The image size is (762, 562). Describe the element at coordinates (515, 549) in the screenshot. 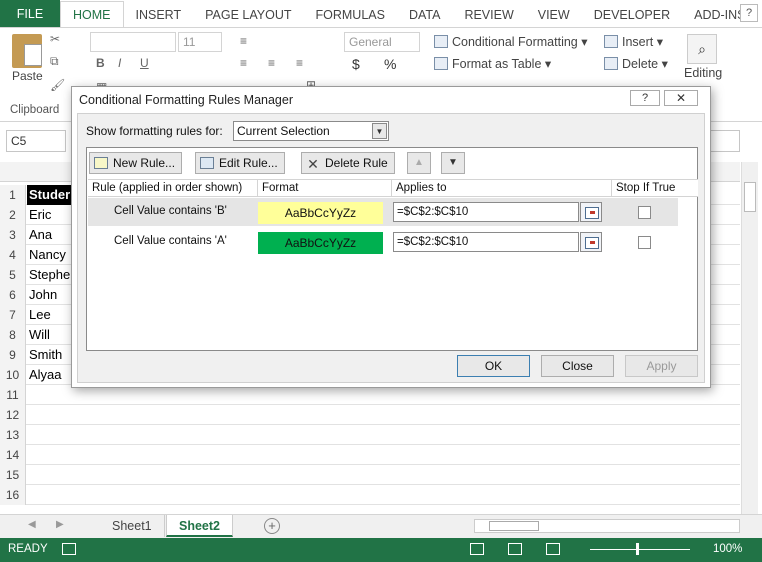

I see `page-layout-view-icon` at that location.